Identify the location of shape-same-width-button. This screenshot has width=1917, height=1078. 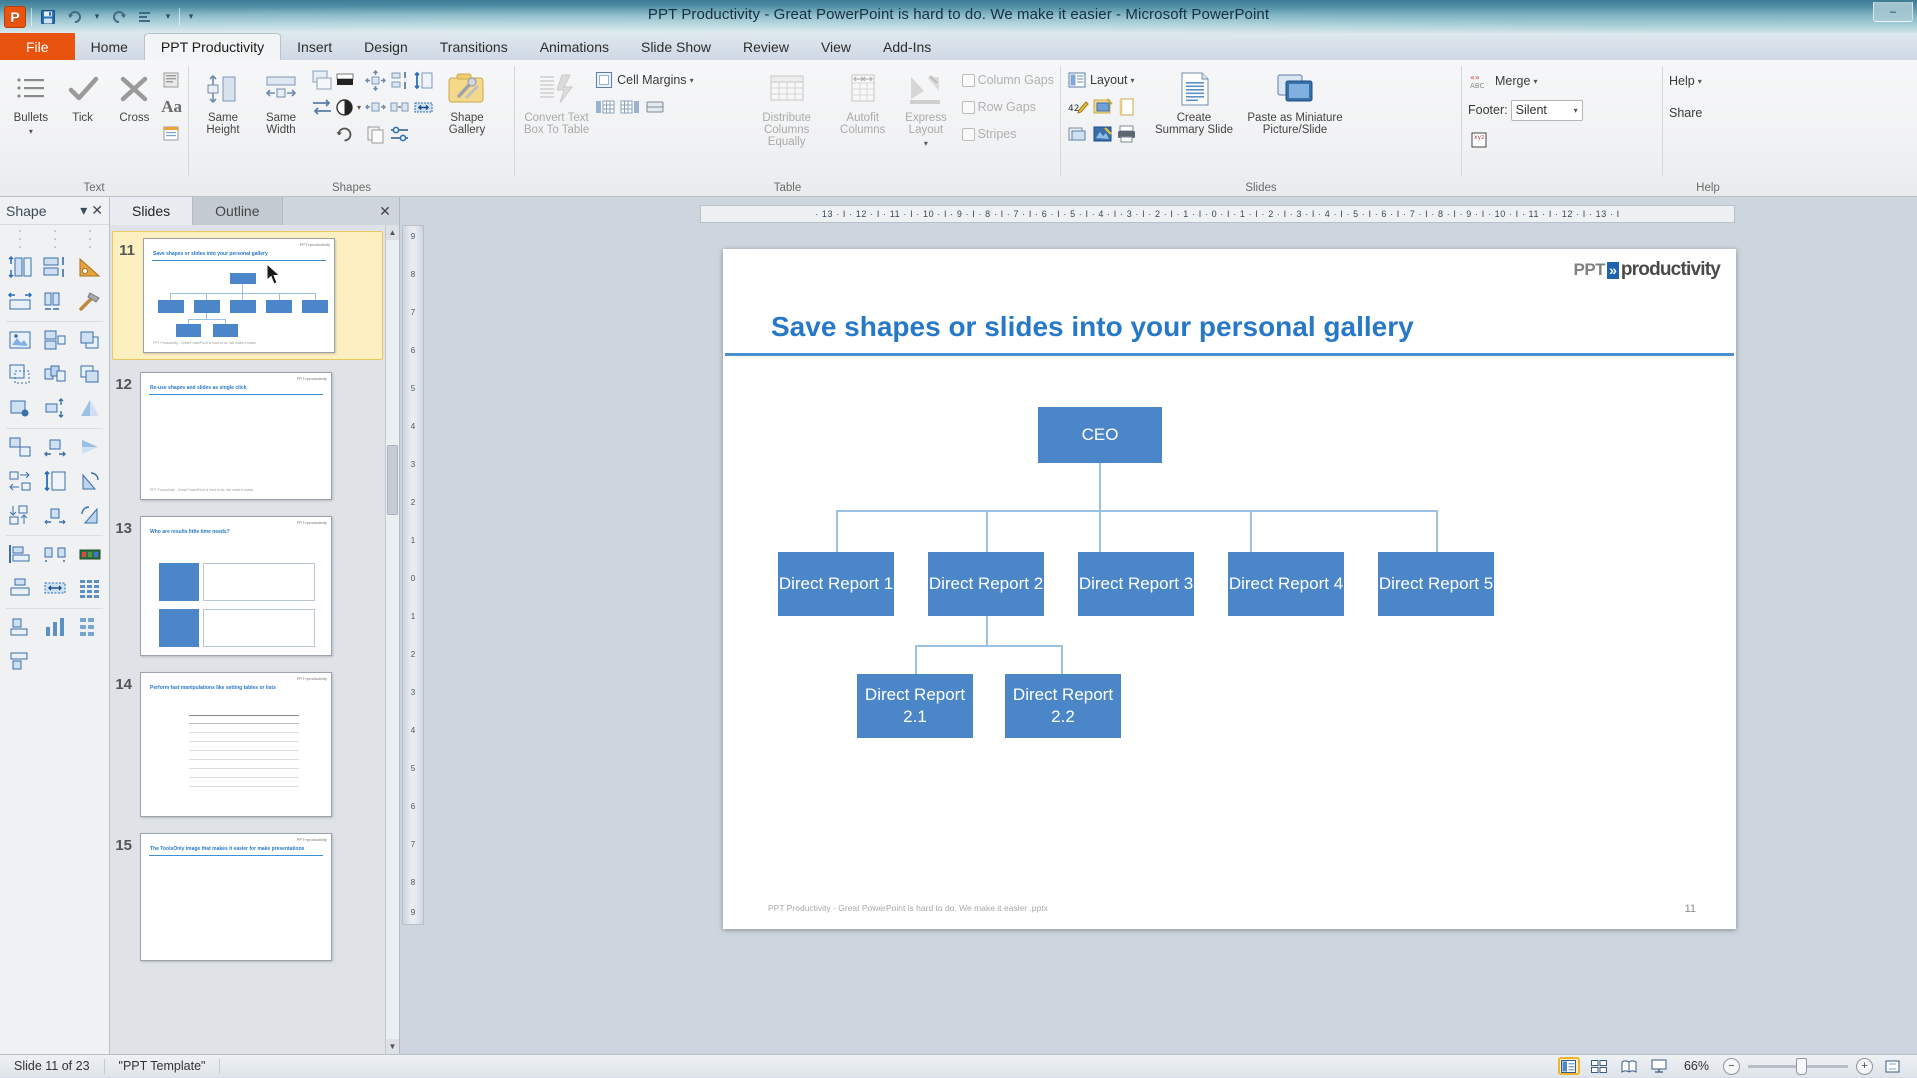
(19, 302).